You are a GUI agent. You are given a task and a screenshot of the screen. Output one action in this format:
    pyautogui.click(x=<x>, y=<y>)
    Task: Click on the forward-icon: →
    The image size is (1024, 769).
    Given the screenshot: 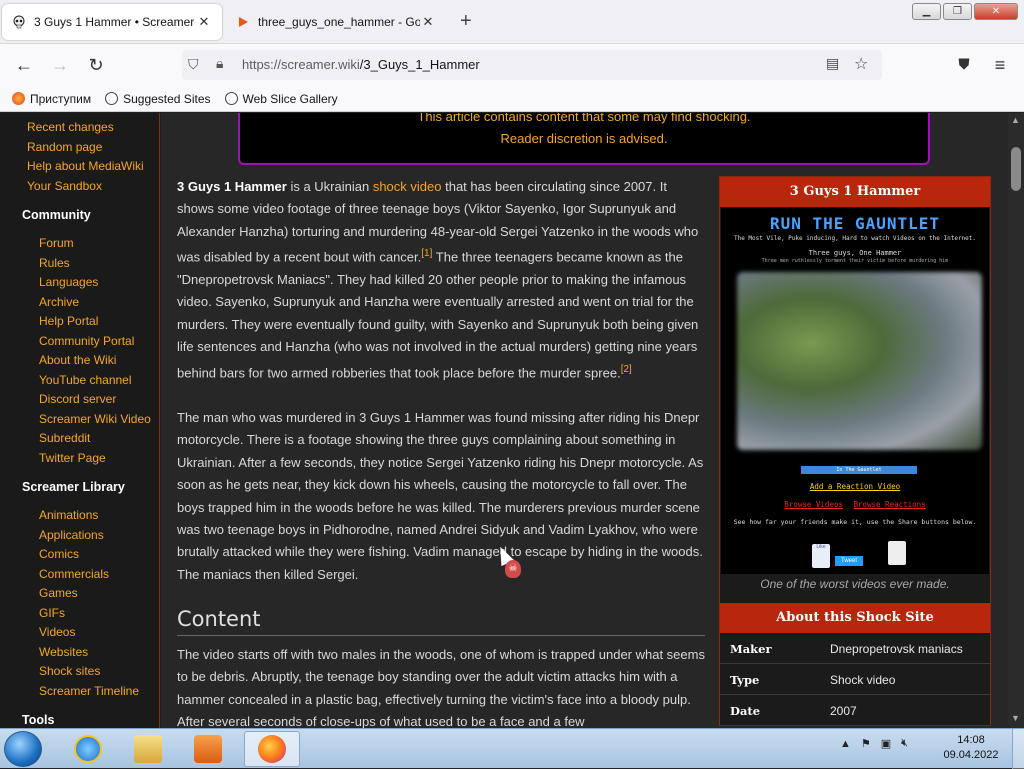 What is the action you would take?
    pyautogui.click(x=60, y=65)
    